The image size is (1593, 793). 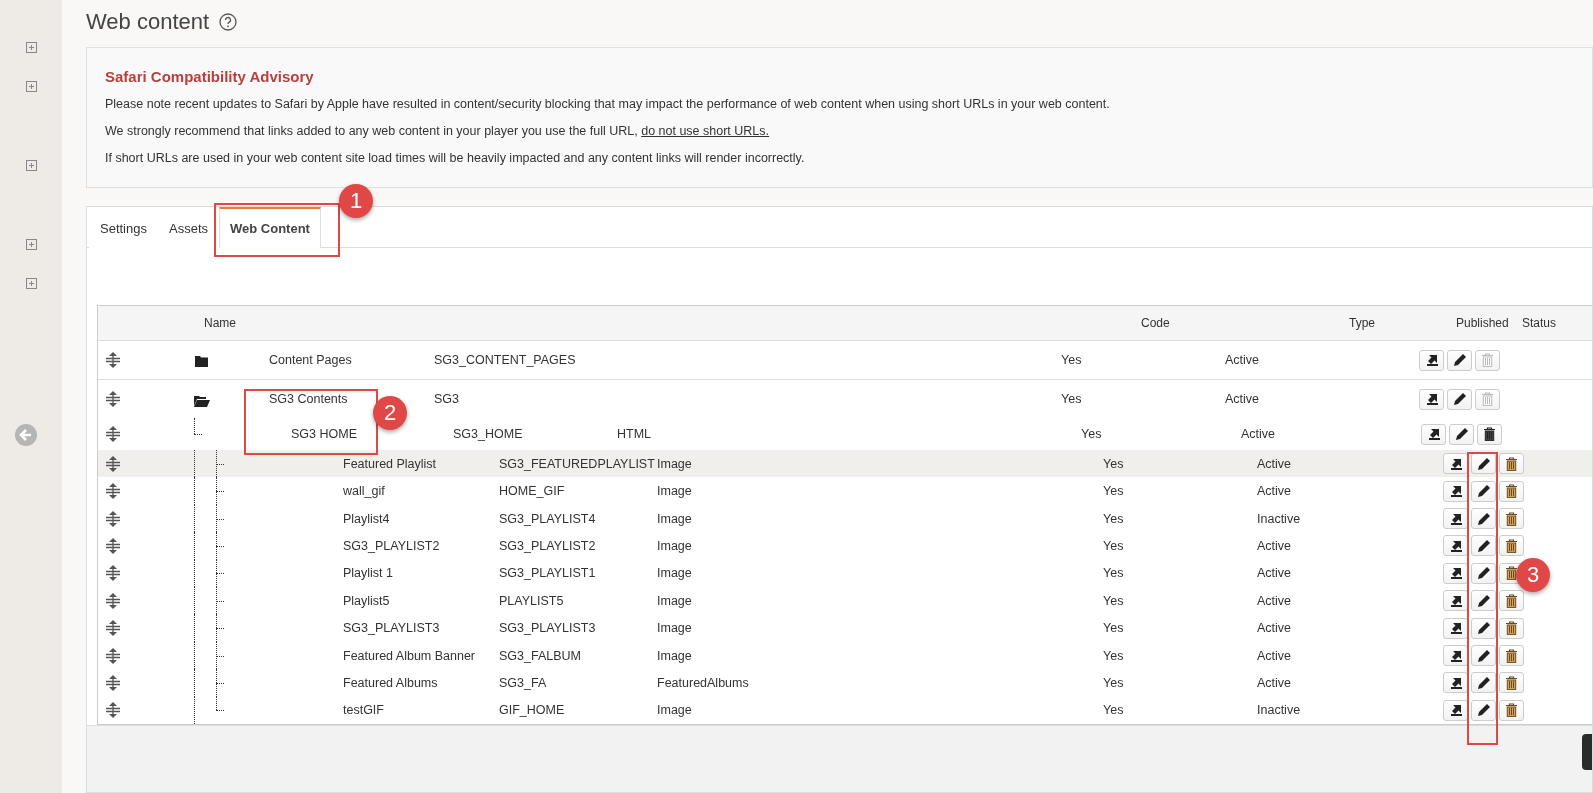 I want to click on type-cell-text: FeaturedAlbums, so click(x=703, y=682).